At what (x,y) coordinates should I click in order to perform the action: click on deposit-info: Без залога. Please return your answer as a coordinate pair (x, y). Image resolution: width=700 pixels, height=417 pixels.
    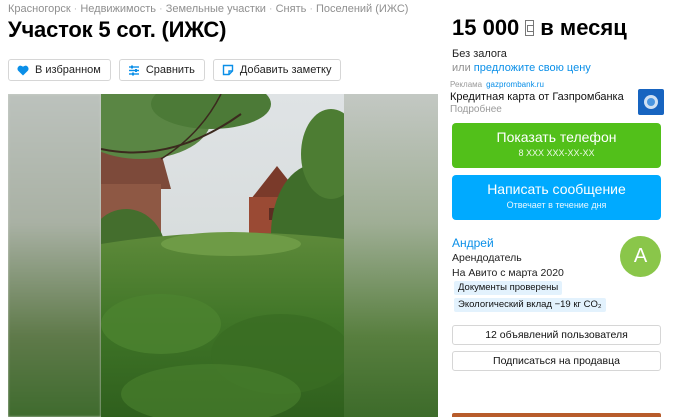
    Looking at the image, I should click on (479, 54).